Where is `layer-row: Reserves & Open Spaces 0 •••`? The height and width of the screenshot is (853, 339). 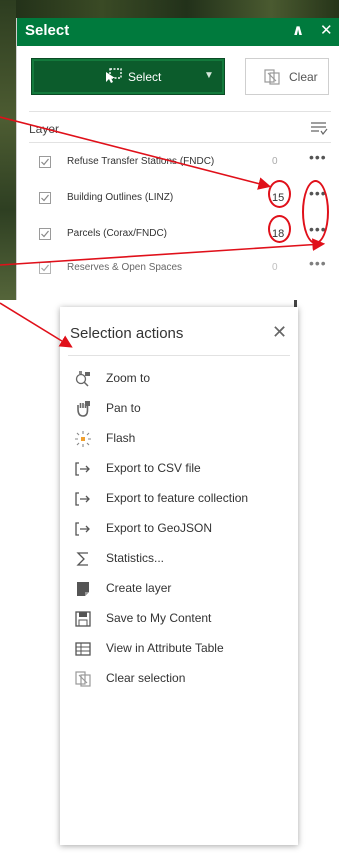 layer-row: Reserves & Open Spaces 0 ••• is located at coordinates (178, 268).